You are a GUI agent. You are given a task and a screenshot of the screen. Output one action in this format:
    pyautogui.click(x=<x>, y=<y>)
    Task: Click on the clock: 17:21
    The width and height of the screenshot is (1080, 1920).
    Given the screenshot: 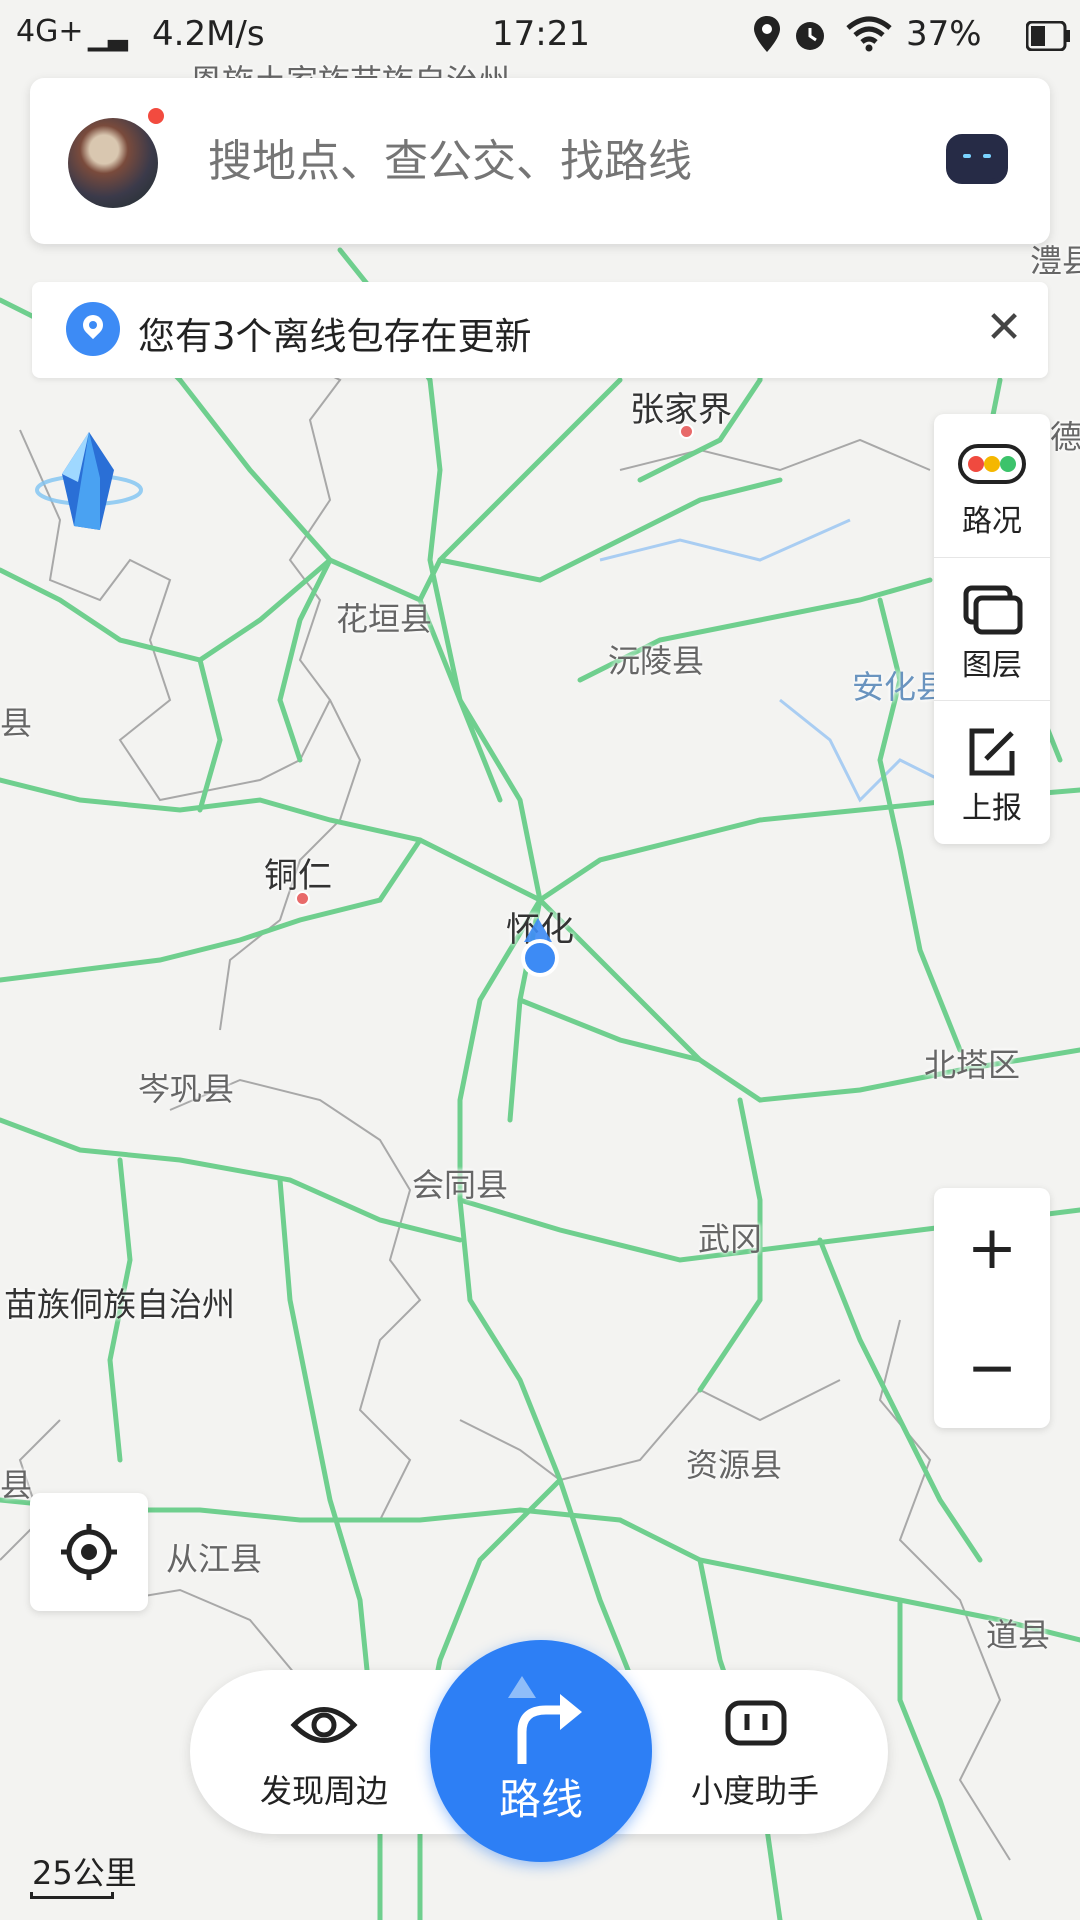 What is the action you would take?
    pyautogui.click(x=541, y=34)
    